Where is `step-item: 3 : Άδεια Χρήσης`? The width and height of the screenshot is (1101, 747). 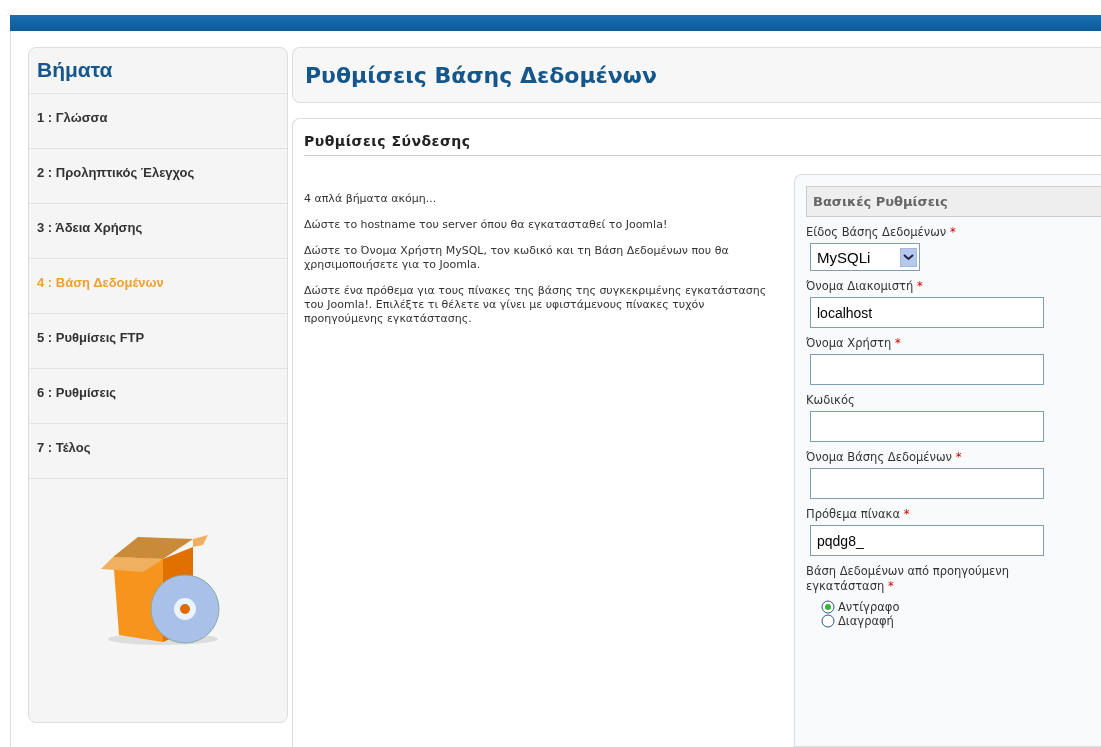 step-item: 3 : Άδεια Χρήσης is located at coordinates (158, 231).